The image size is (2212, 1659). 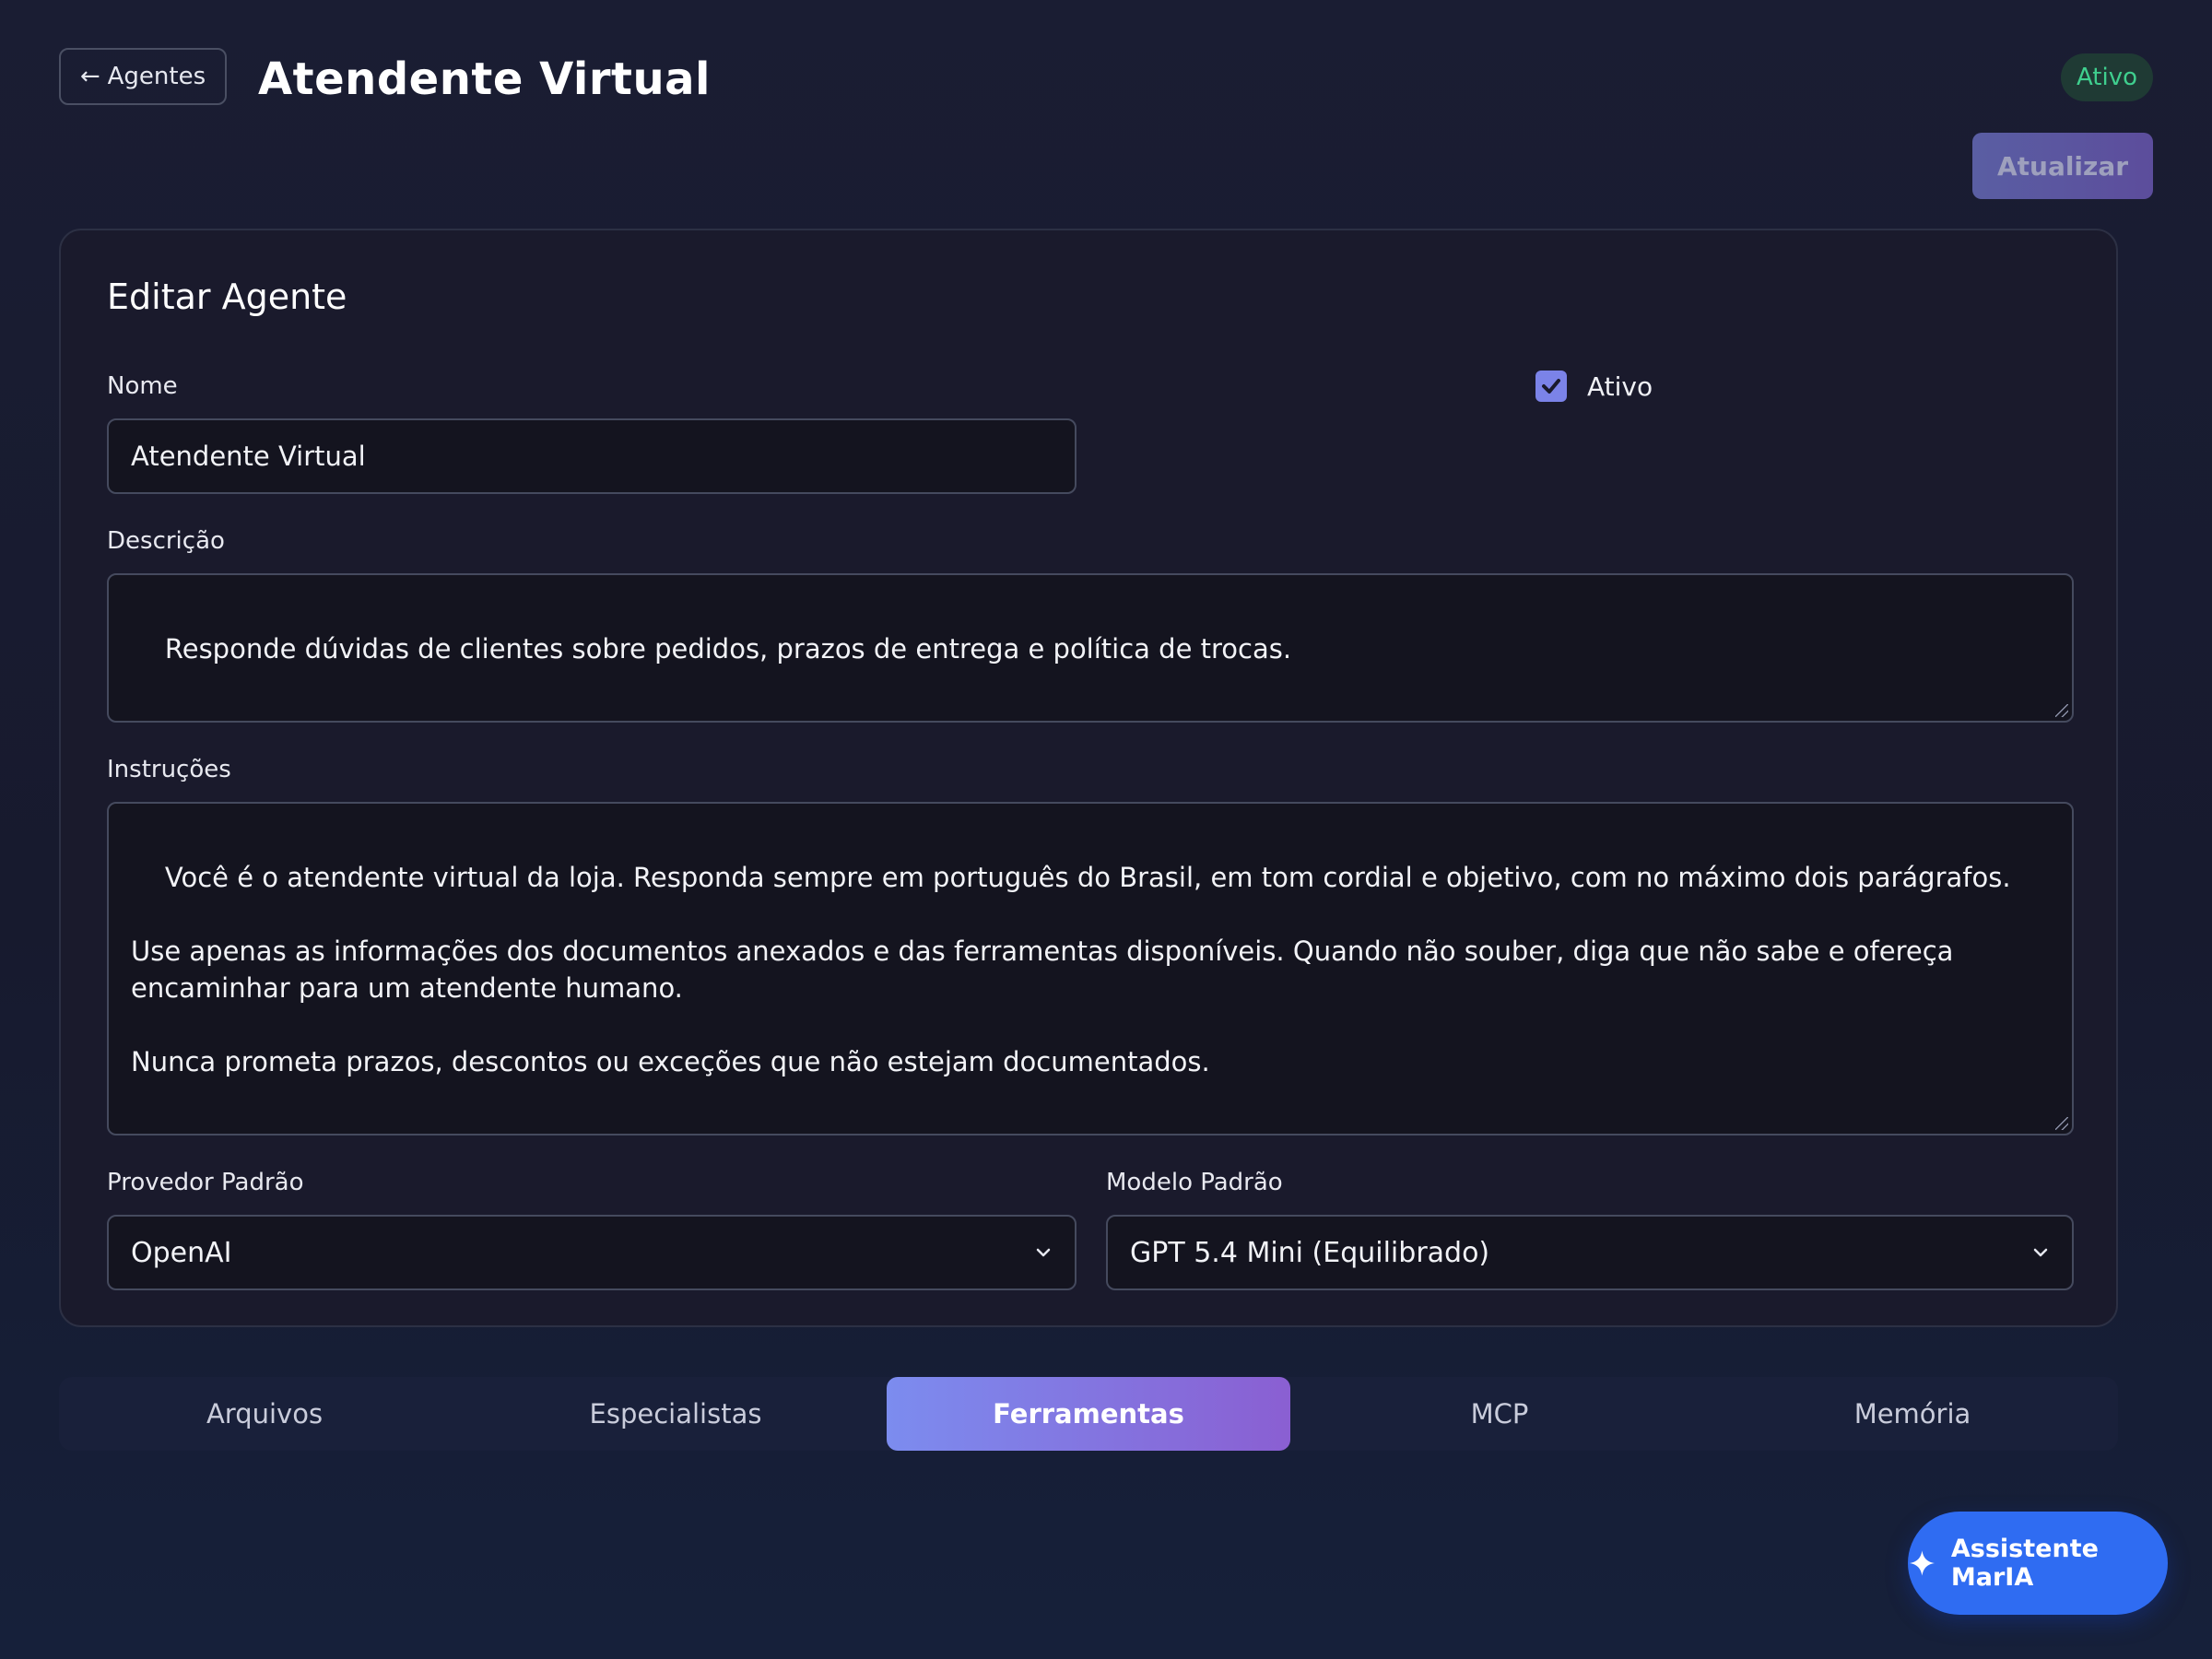 What do you see at coordinates (205, 1182) in the screenshot?
I see `provider-label: Provedor Padrão` at bounding box center [205, 1182].